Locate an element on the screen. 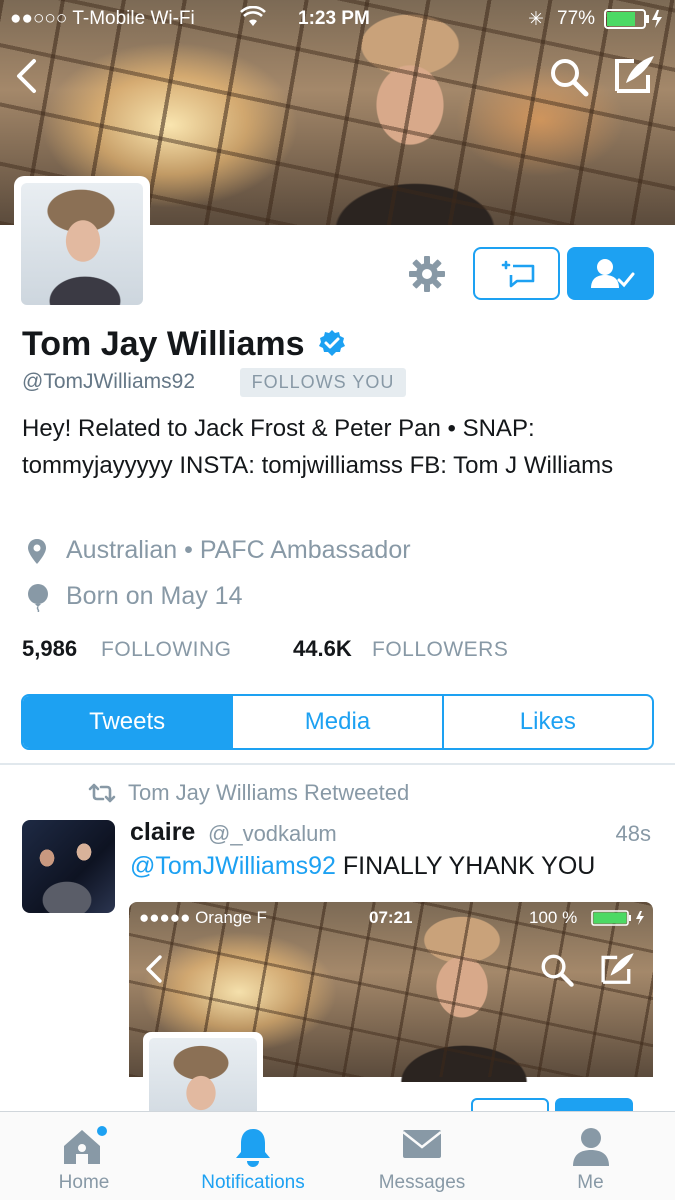 This screenshot has height=1200, width=675. bottom-tab-bar: Home Notifications Messages Me is located at coordinates (337, 1155).